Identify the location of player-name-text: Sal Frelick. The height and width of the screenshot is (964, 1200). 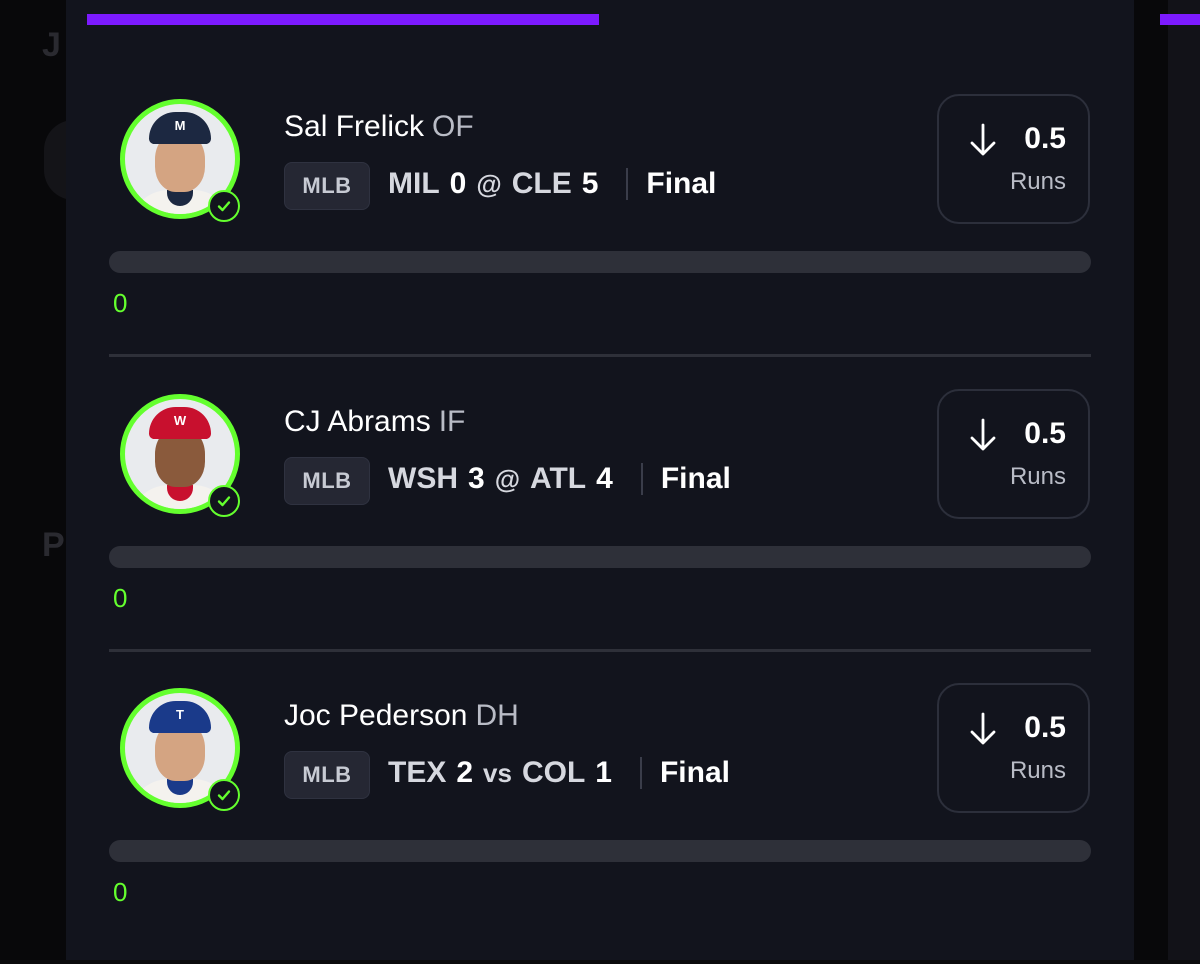
(354, 126).